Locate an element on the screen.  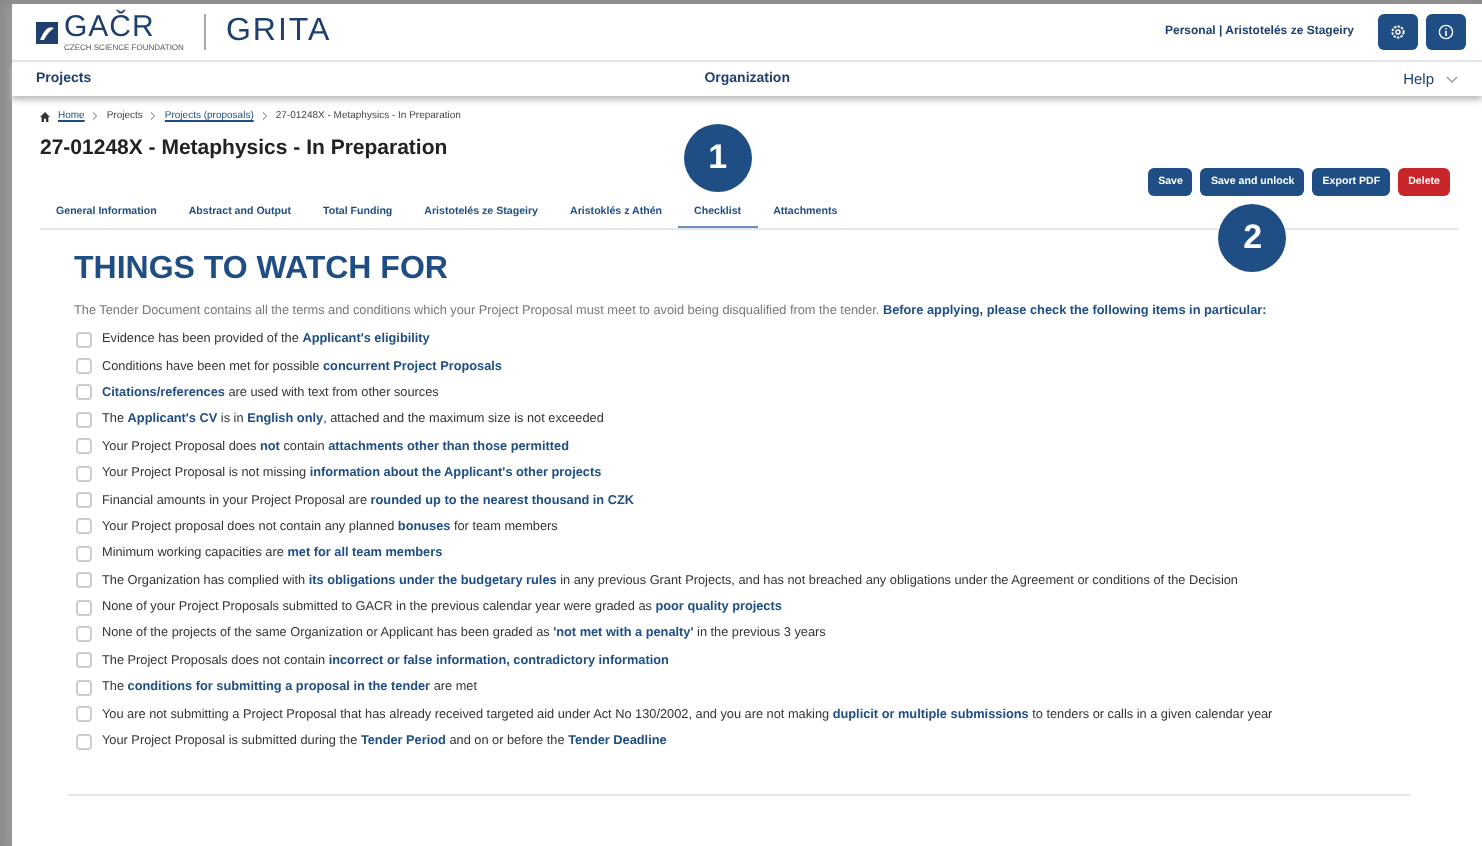
home-icon is located at coordinates (45, 116).